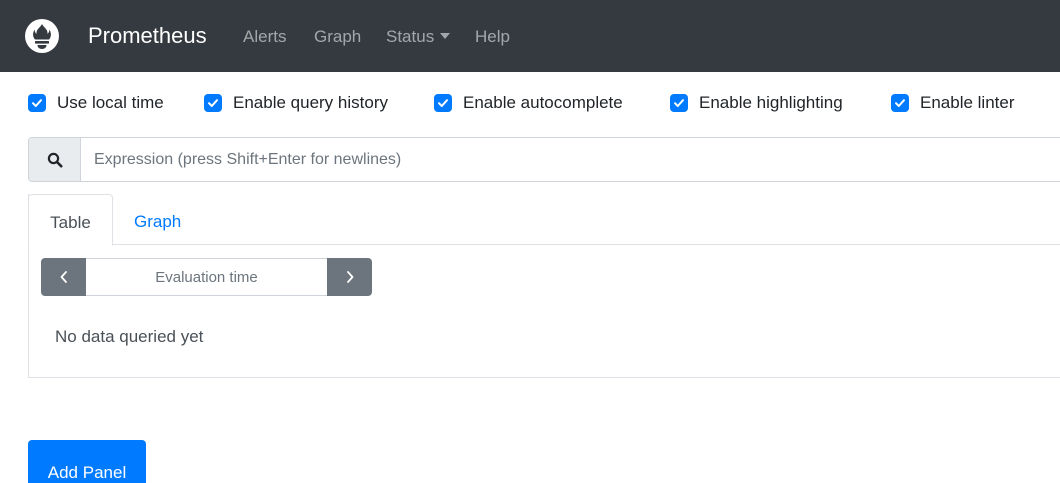  Describe the element at coordinates (544, 220) in the screenshot. I see `panel-tabs: Table Graph` at that location.